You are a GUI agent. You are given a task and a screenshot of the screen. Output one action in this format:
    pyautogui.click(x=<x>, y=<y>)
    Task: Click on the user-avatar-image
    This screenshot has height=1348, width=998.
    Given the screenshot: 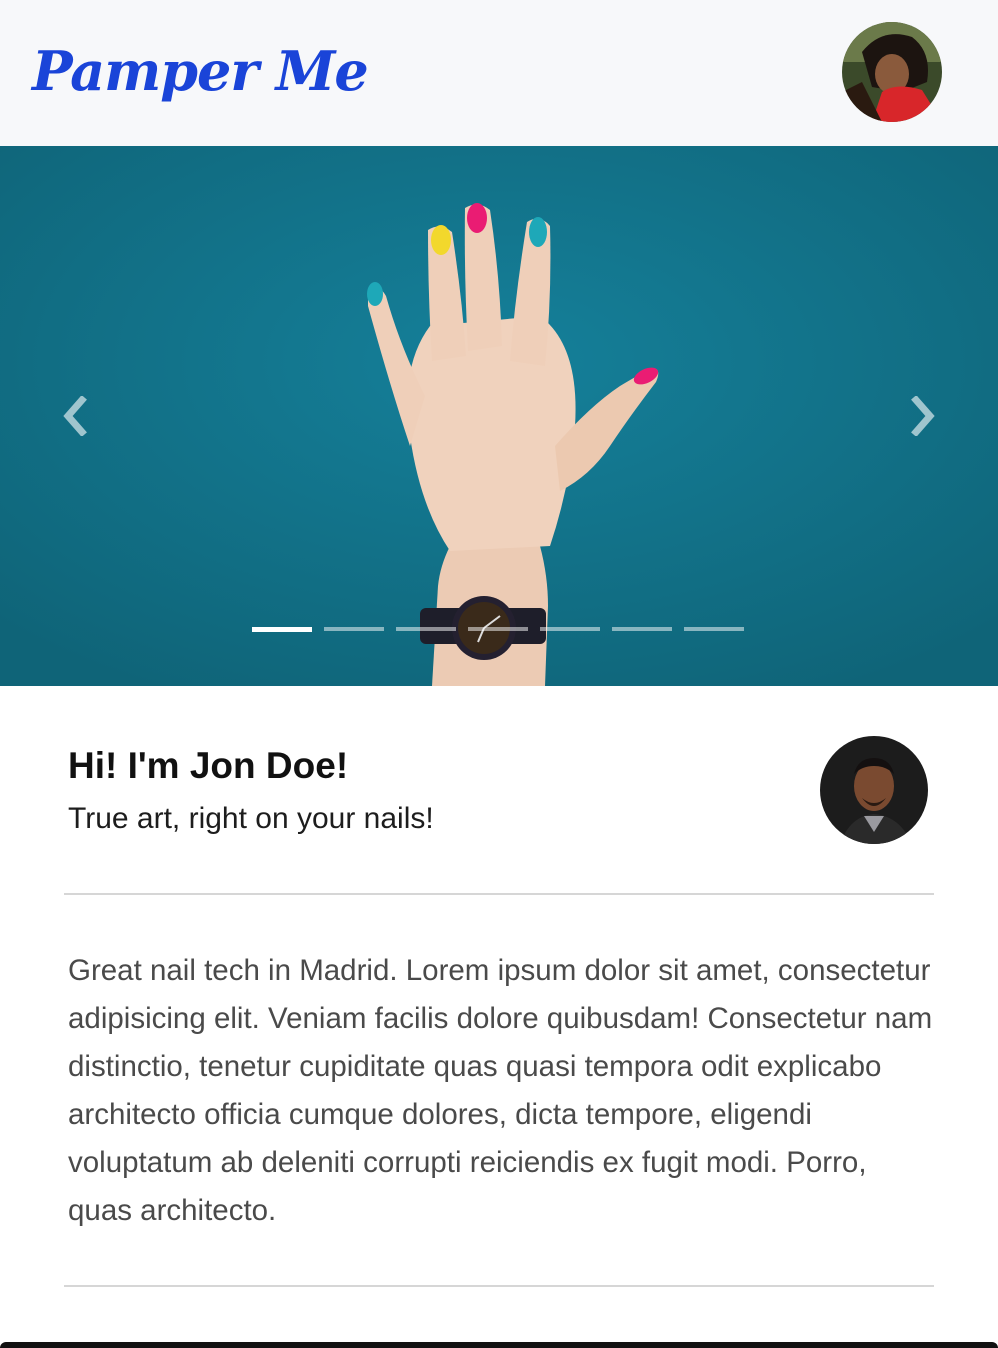 What is the action you would take?
    pyautogui.click(x=892, y=72)
    